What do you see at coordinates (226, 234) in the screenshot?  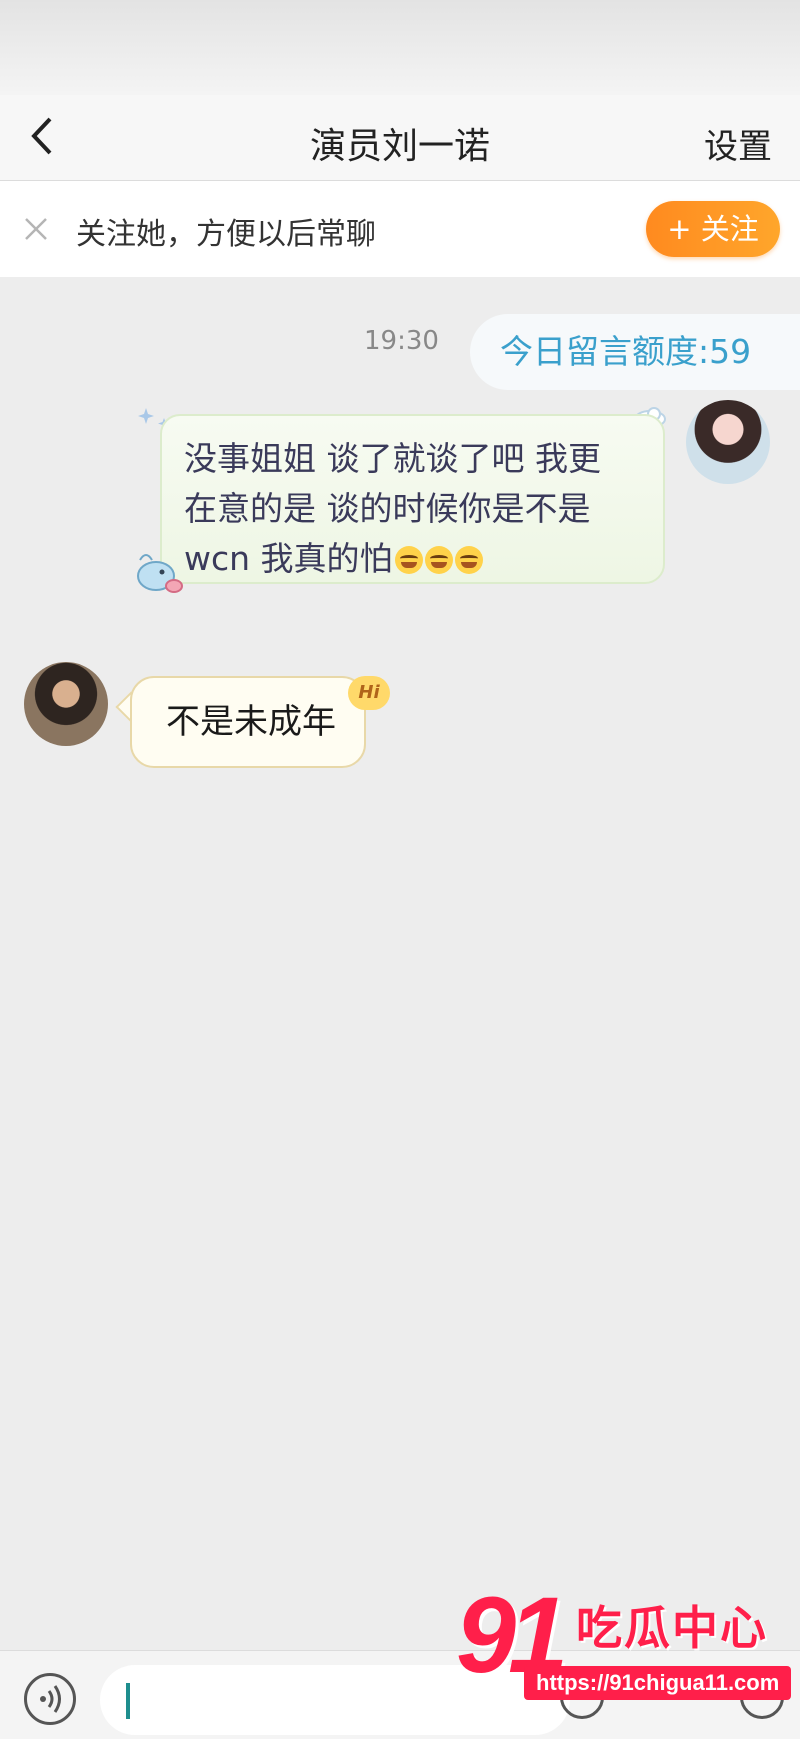 I see `follow-prompt-text: 关注她，方便以后常聊` at bounding box center [226, 234].